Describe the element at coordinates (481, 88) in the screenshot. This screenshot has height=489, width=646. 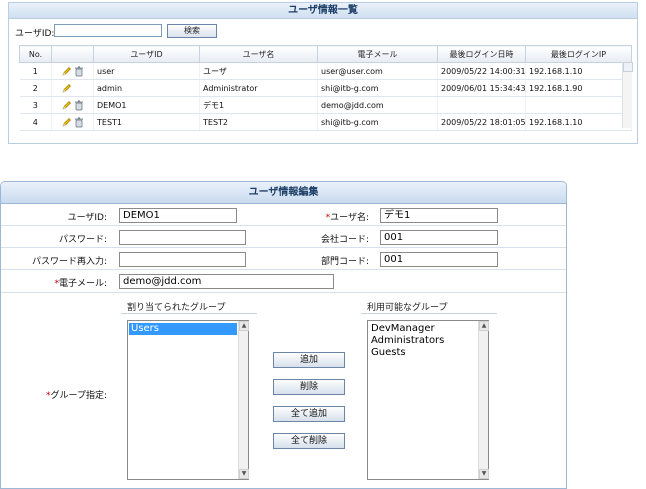
I see `row-last-login: 2009/06/01 15:34:43` at that location.